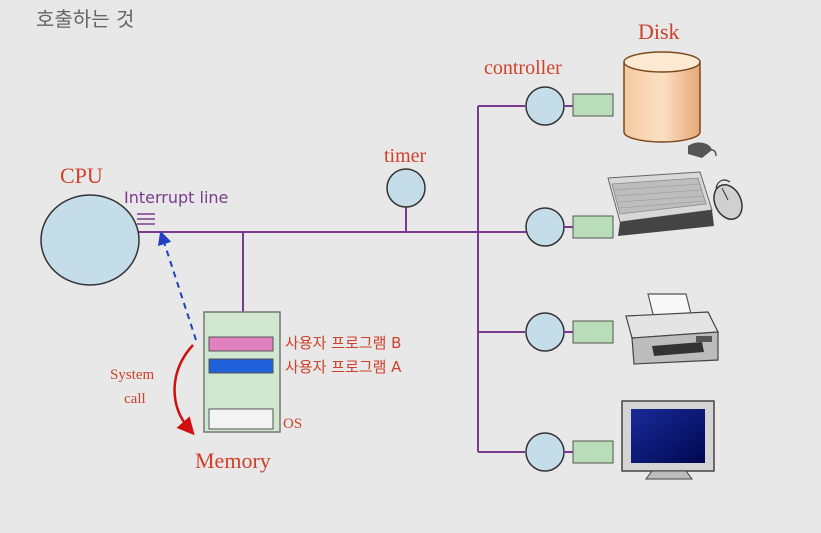 This screenshot has height=533, width=821. I want to click on monitor-icon, so click(668, 440).